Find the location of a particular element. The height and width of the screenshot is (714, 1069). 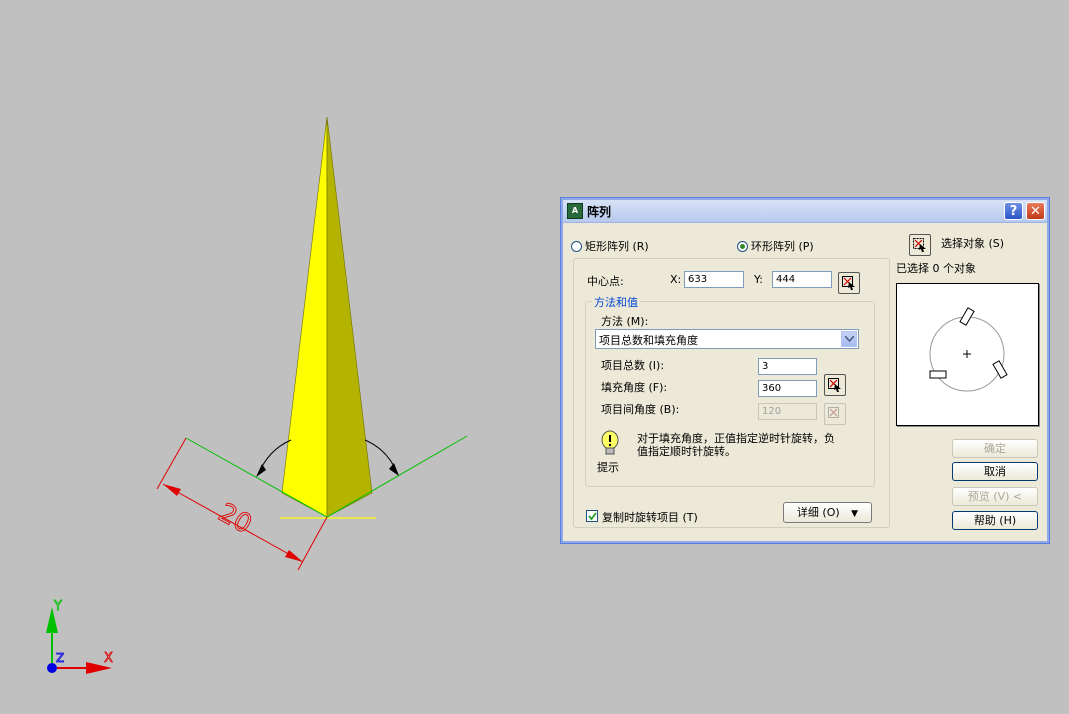

ucs-z-label: Z is located at coordinates (60, 658).